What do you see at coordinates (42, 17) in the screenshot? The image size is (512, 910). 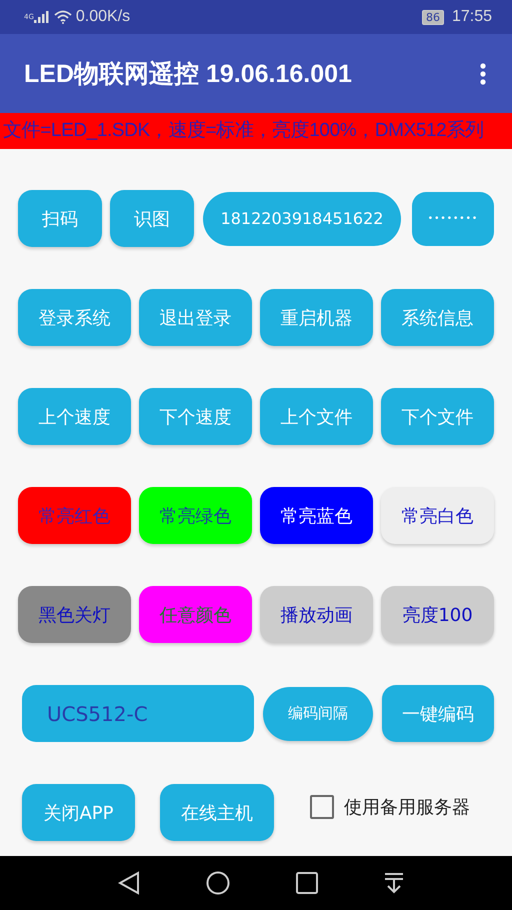 I see `signal-icon` at bounding box center [42, 17].